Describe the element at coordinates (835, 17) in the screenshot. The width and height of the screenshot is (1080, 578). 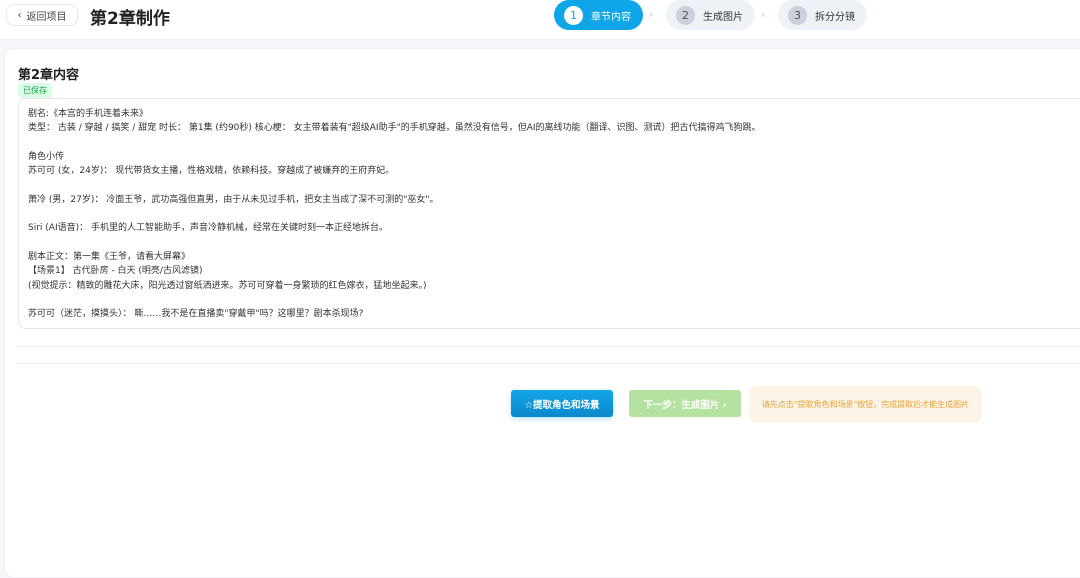
I see `step-label: 拆分分镜` at that location.